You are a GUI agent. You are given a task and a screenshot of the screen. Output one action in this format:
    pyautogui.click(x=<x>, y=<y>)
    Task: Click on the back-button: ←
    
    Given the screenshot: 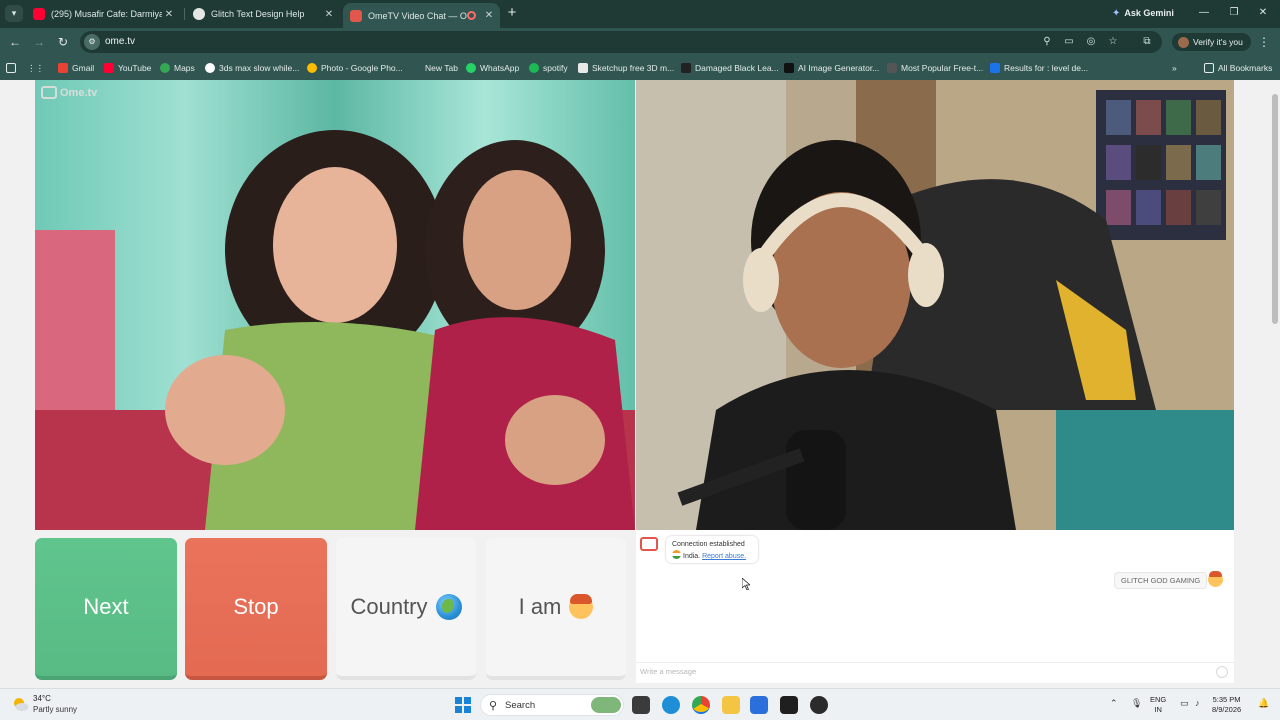 What is the action you would take?
    pyautogui.click(x=15, y=42)
    